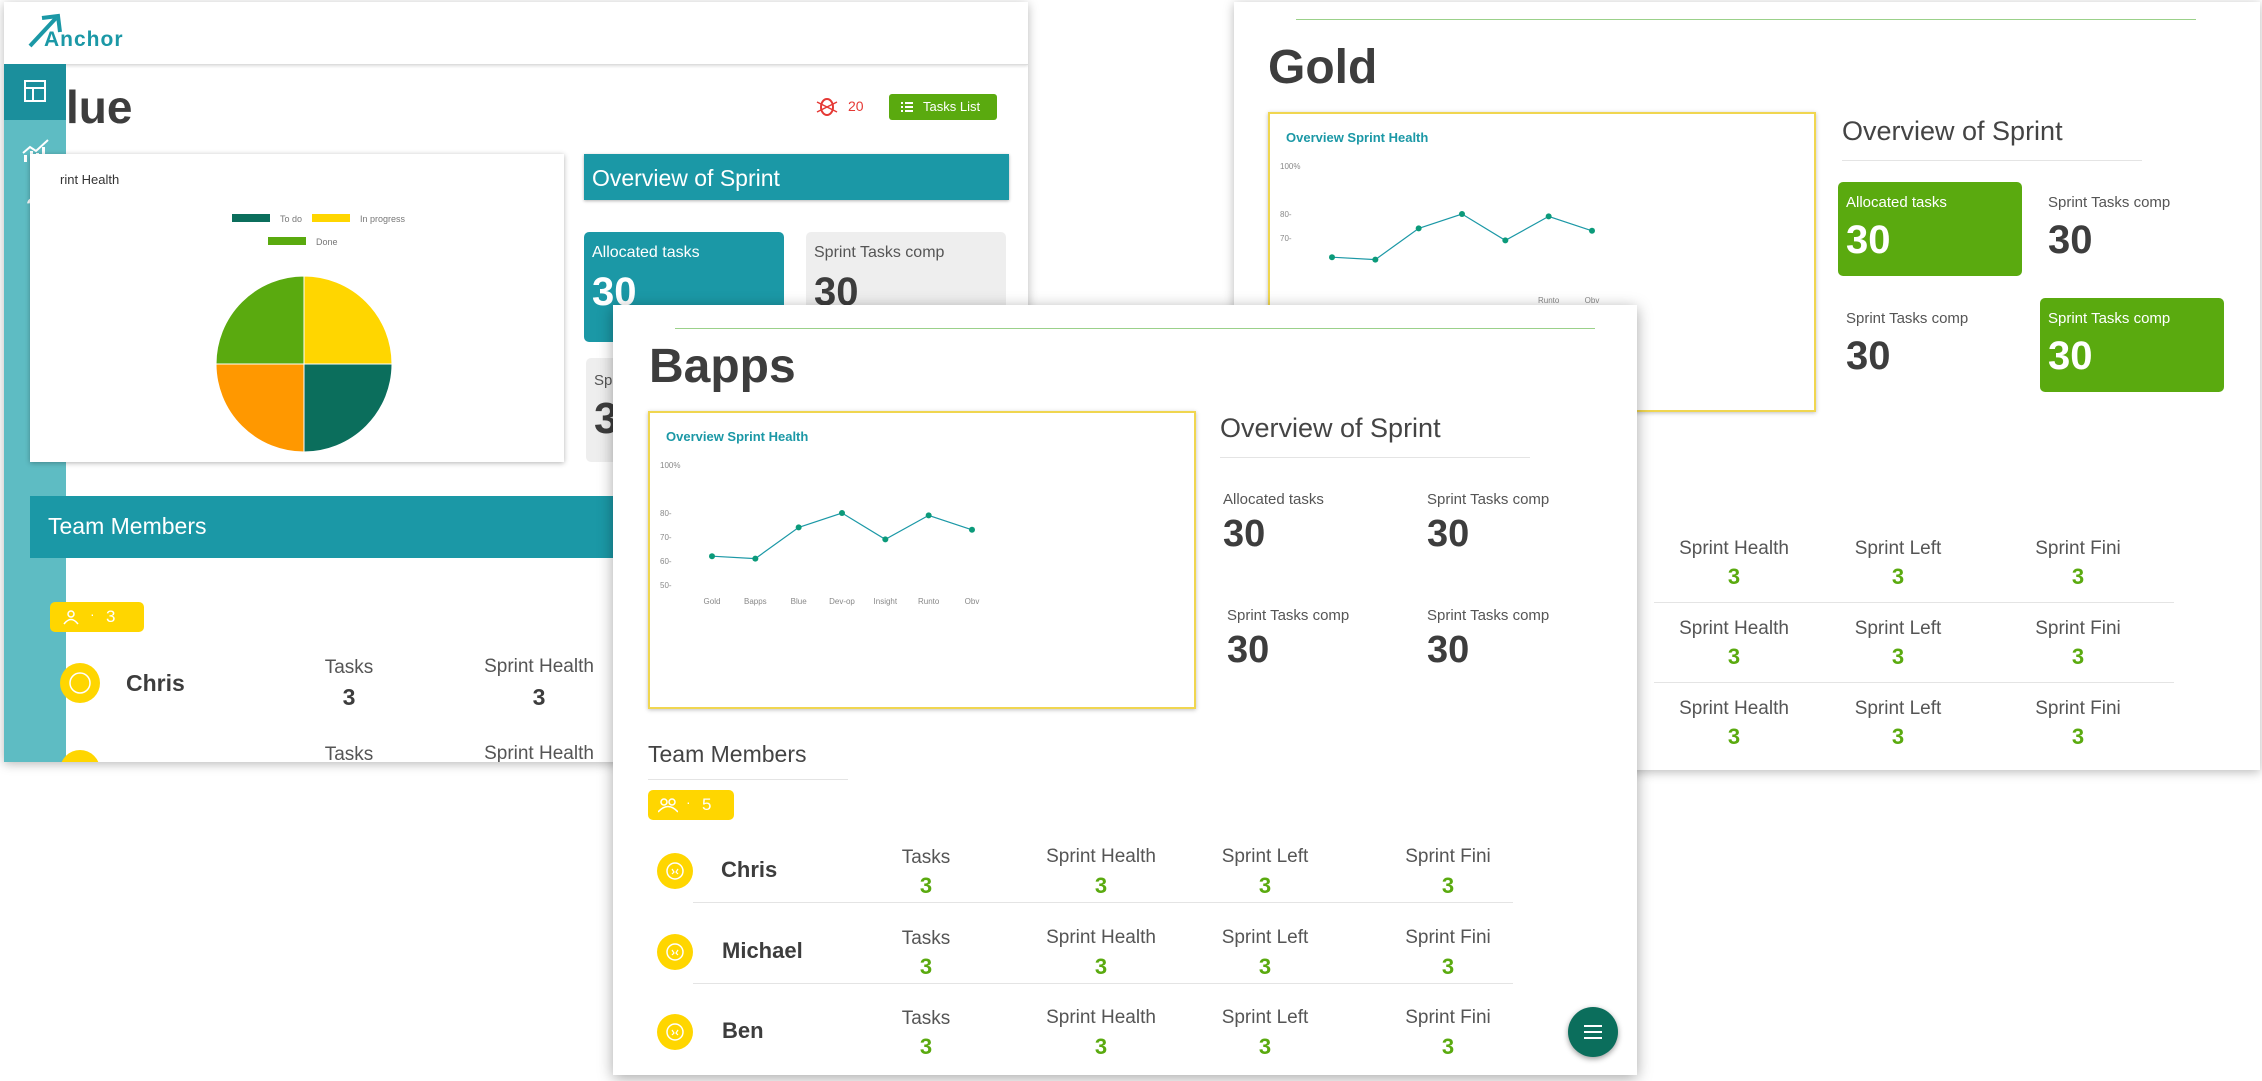  I want to click on sprint-tasks-comp-stat: Sprint Tasks comp 30, so click(1522, 531).